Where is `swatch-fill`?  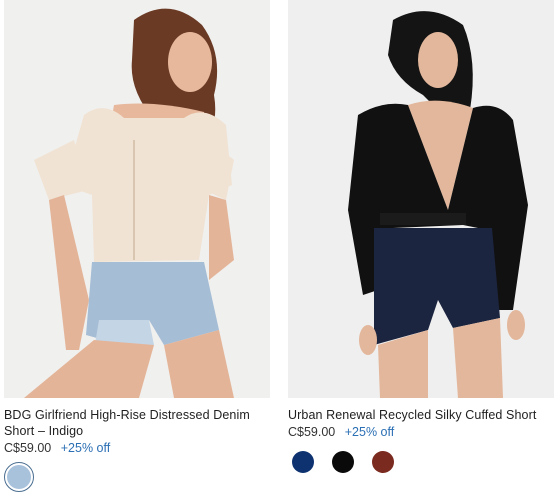
swatch-fill is located at coordinates (19, 477).